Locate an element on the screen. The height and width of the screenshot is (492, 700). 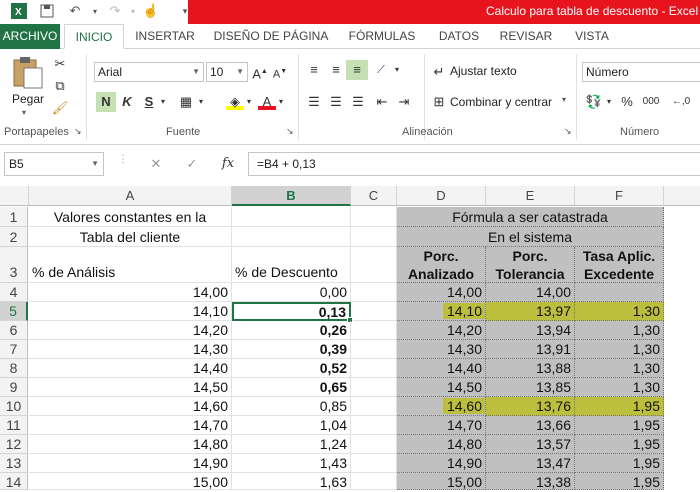
cell-a11: 14,70 is located at coordinates (130, 425).